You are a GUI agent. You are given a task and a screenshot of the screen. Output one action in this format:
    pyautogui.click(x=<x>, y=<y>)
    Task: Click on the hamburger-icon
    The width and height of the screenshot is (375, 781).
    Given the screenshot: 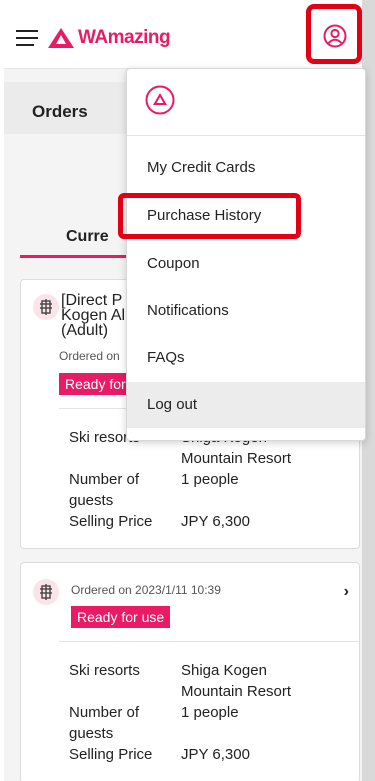 What is the action you would take?
    pyautogui.click(x=27, y=38)
    